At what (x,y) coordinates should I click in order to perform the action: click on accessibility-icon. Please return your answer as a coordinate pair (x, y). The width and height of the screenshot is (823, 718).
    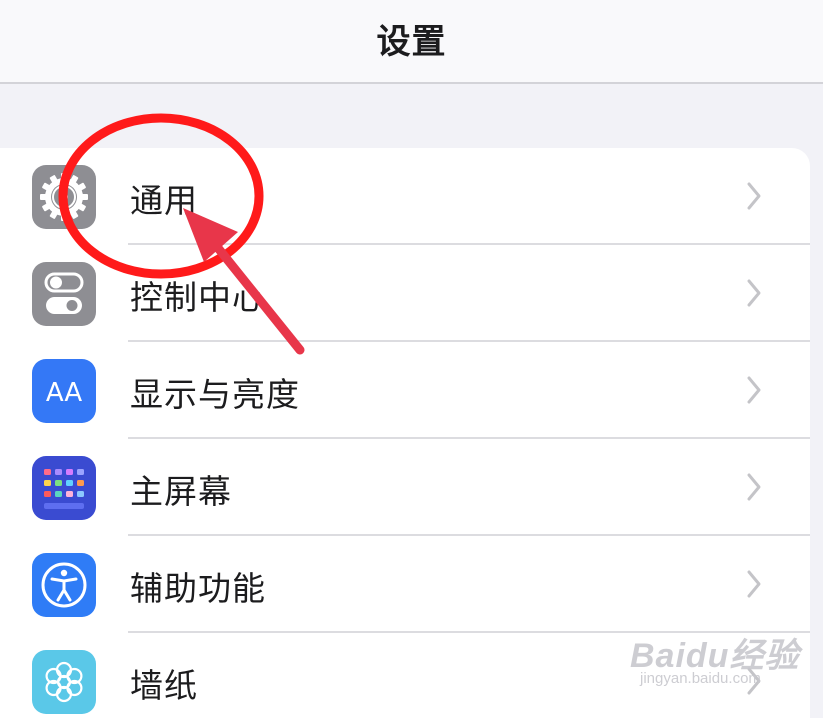
    Looking at the image, I should click on (64, 585).